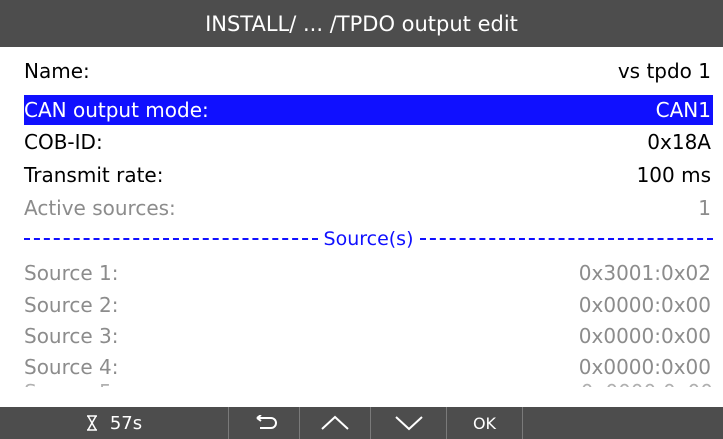 The width and height of the screenshot is (723, 439). I want to click on ok-label: OK, so click(484, 423).